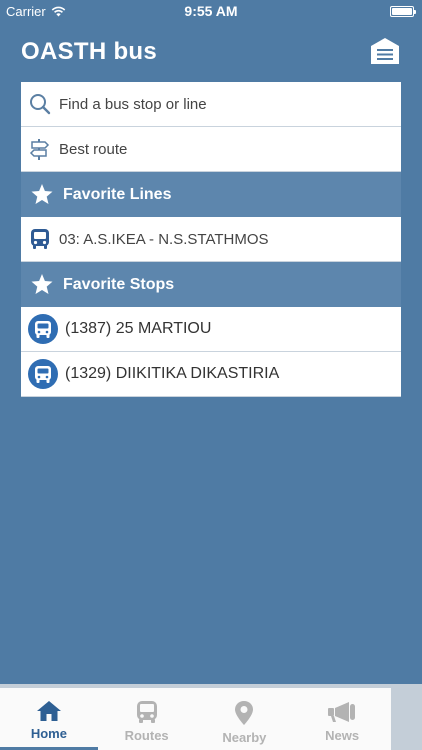  I want to click on find-stop-or-line-row: Find a bus stop or line, so click(211, 104).